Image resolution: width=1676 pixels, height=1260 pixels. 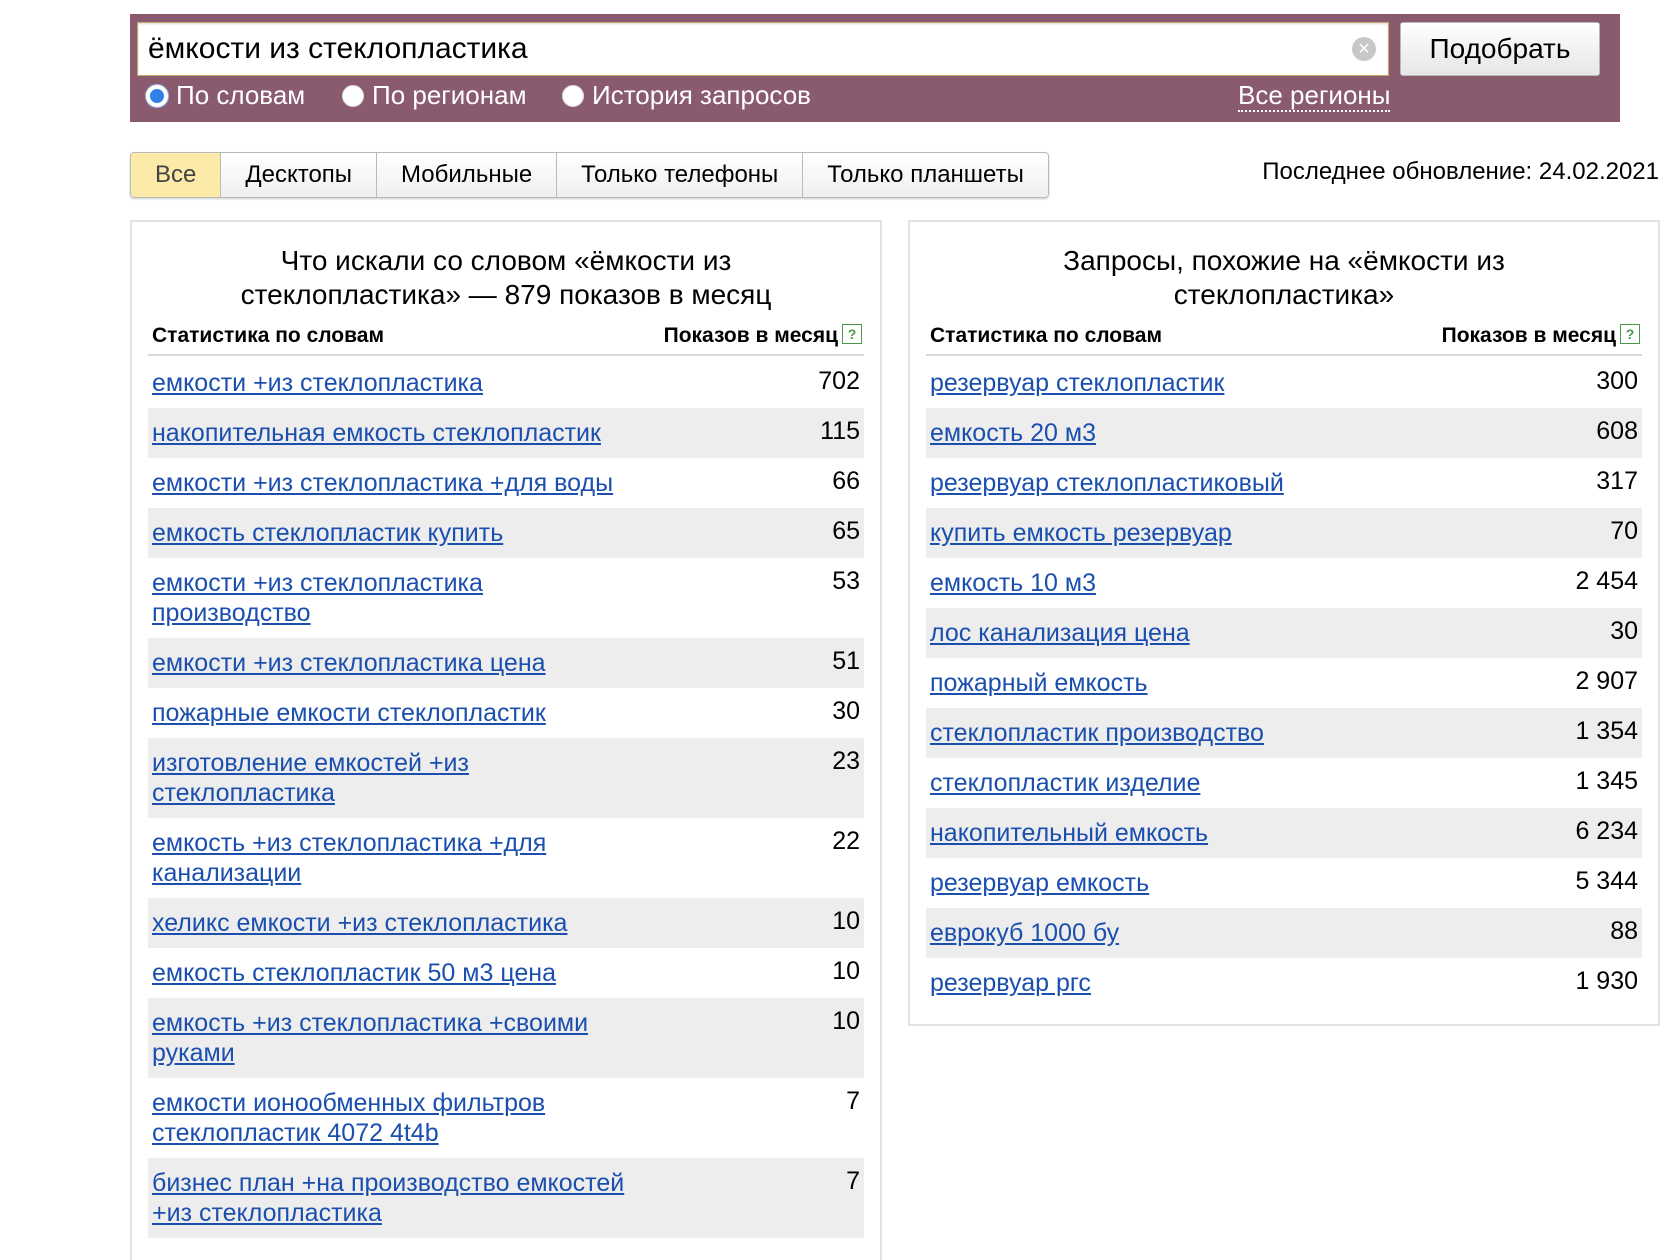 I want to click on phrase-link: пожарные емкости стеклопластик, so click(x=349, y=713).